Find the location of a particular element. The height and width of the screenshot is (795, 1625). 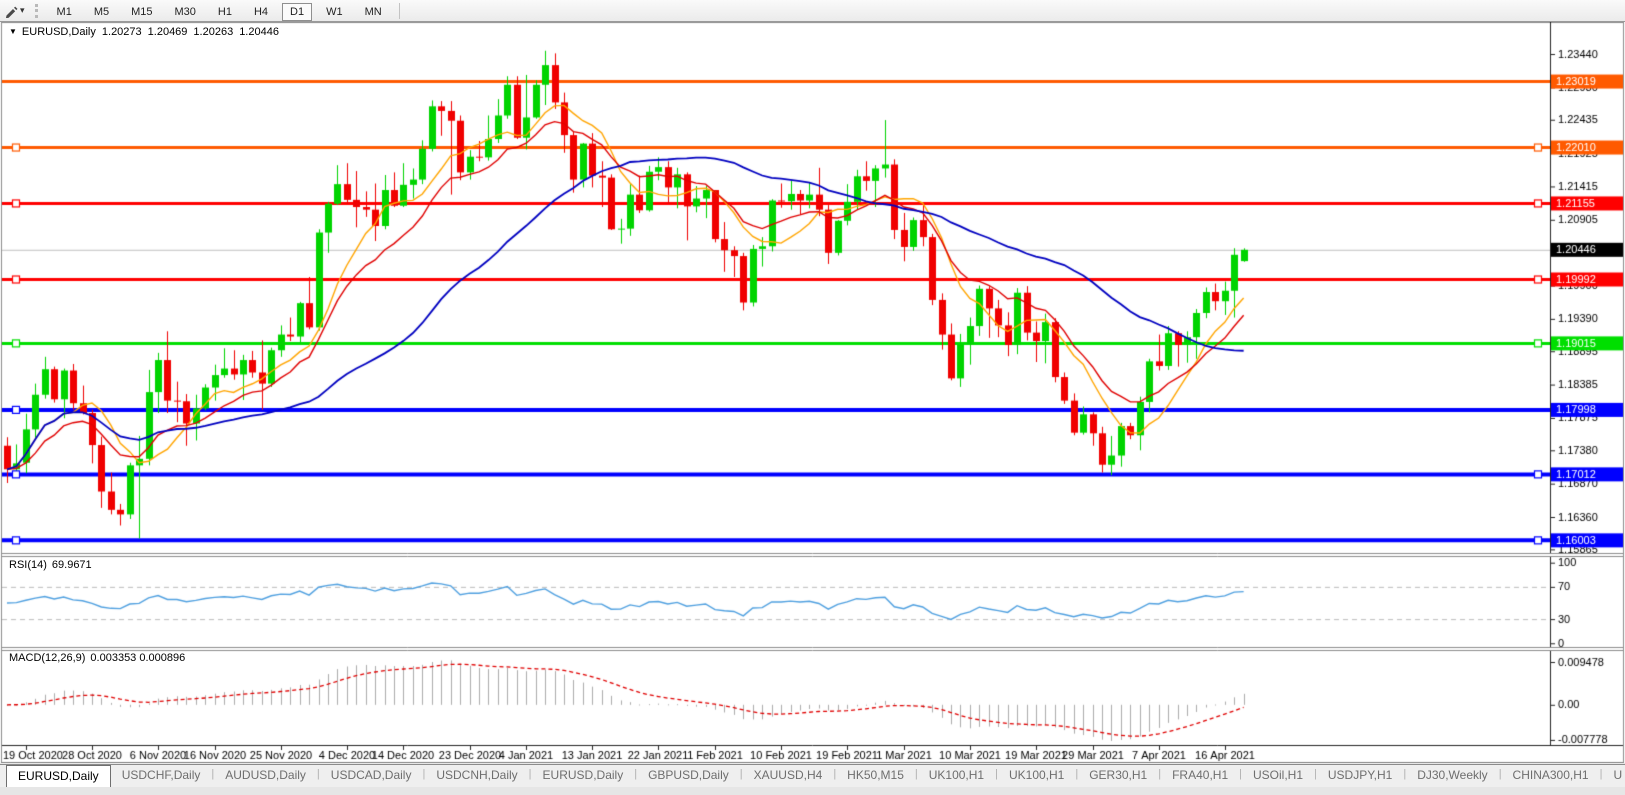

chart-tab-ger30-h1: GER30,H1 is located at coordinates (1118, 776).